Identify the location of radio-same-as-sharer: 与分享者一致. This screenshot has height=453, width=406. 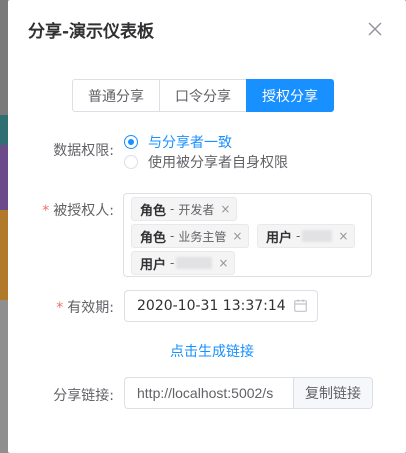
(178, 142).